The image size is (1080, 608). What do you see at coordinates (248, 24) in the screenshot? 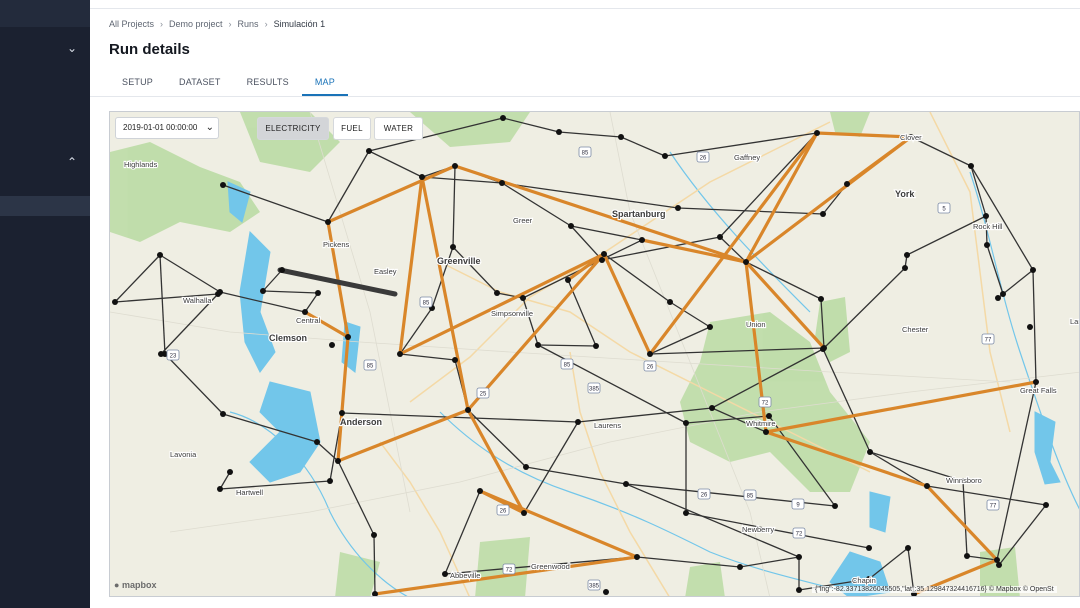
I see `breadcrumb-runs: Runs` at bounding box center [248, 24].